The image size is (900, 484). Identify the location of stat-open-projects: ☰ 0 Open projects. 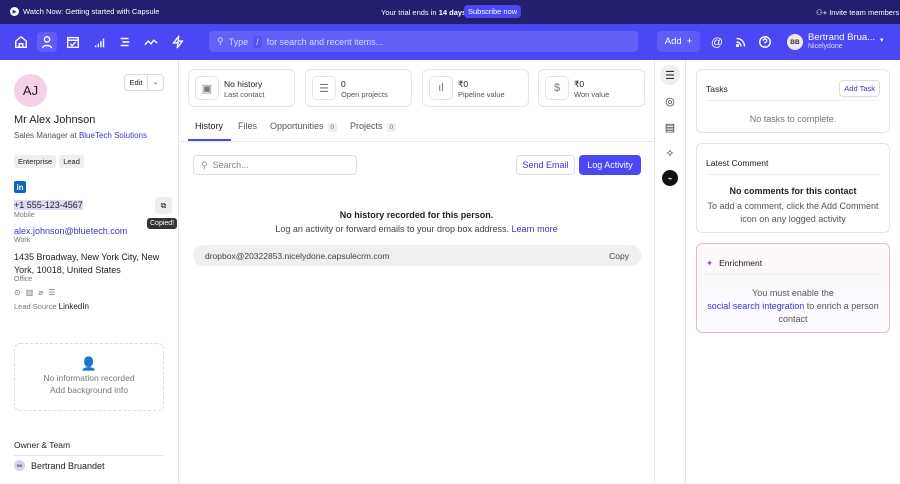
(358, 88).